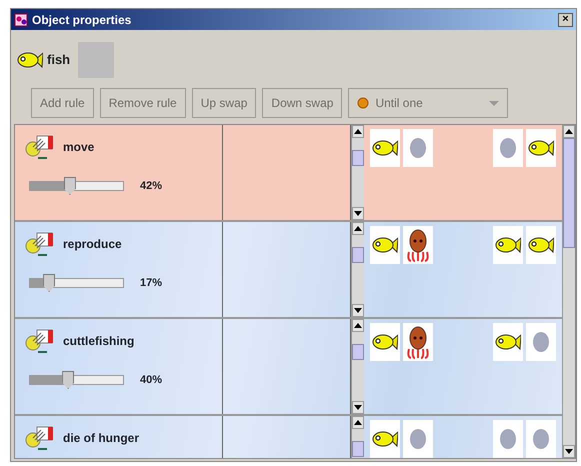 This screenshot has width=581, height=466. Describe the element at coordinates (565, 19) in the screenshot. I see `close-button: ×` at that location.